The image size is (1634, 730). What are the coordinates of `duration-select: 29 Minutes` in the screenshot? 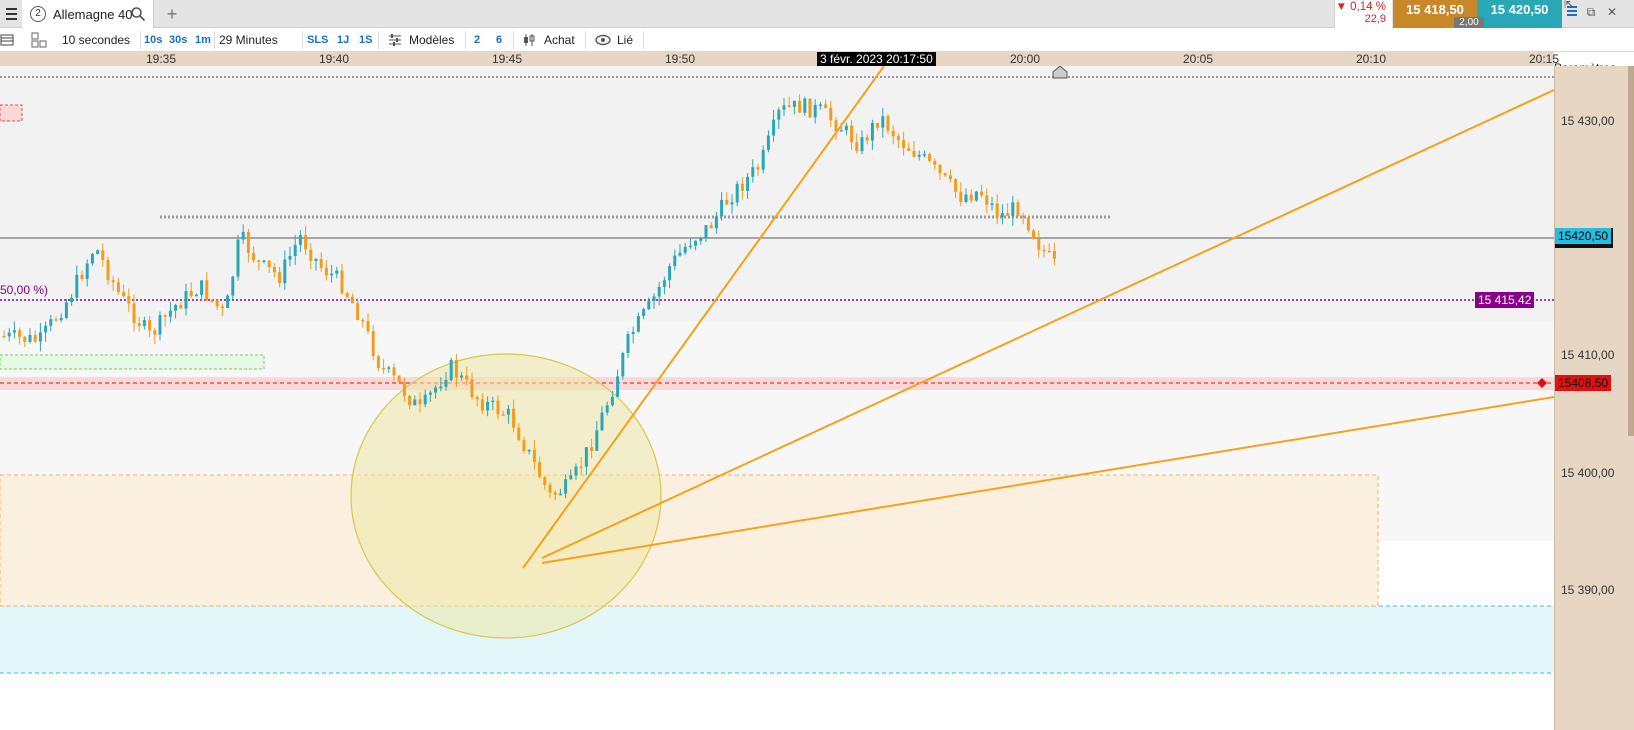 It's located at (248, 40).